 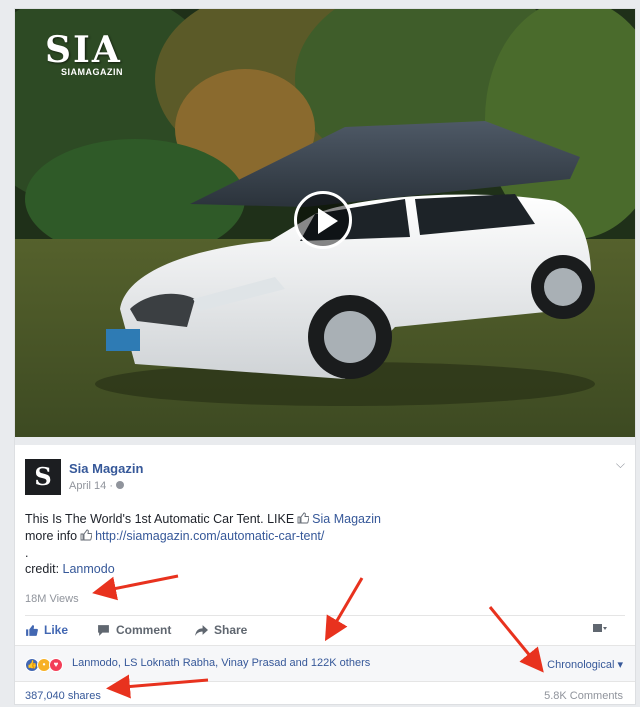 What do you see at coordinates (620, 464) in the screenshot?
I see `chevron-down-icon: ⌵` at bounding box center [620, 464].